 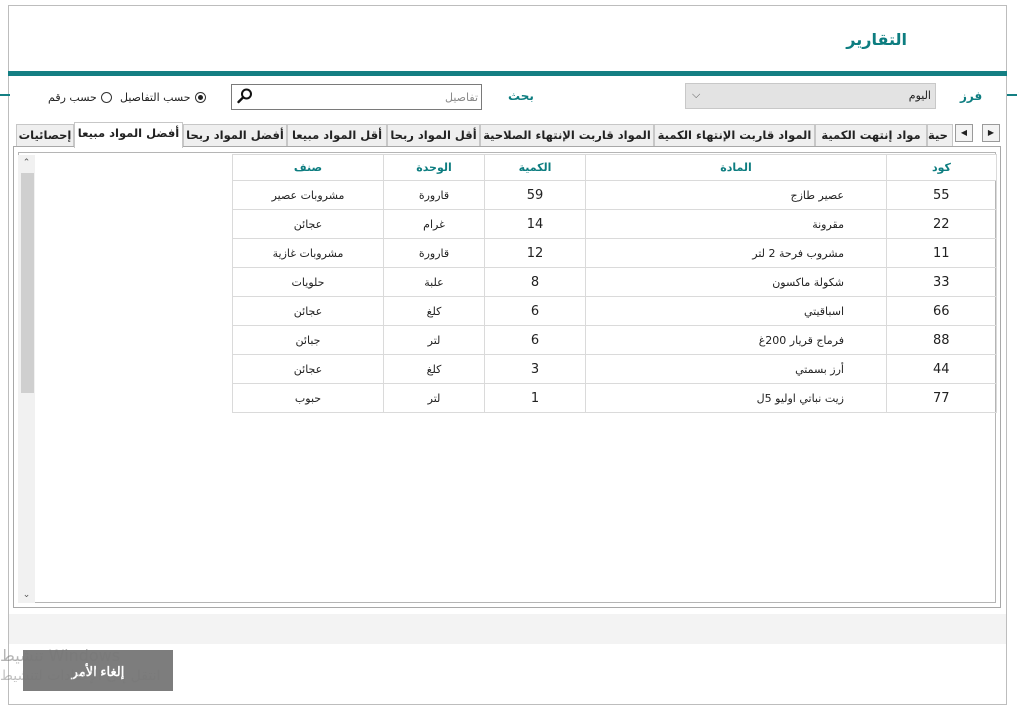 I want to click on cell-qty: 59, so click(x=535, y=195).